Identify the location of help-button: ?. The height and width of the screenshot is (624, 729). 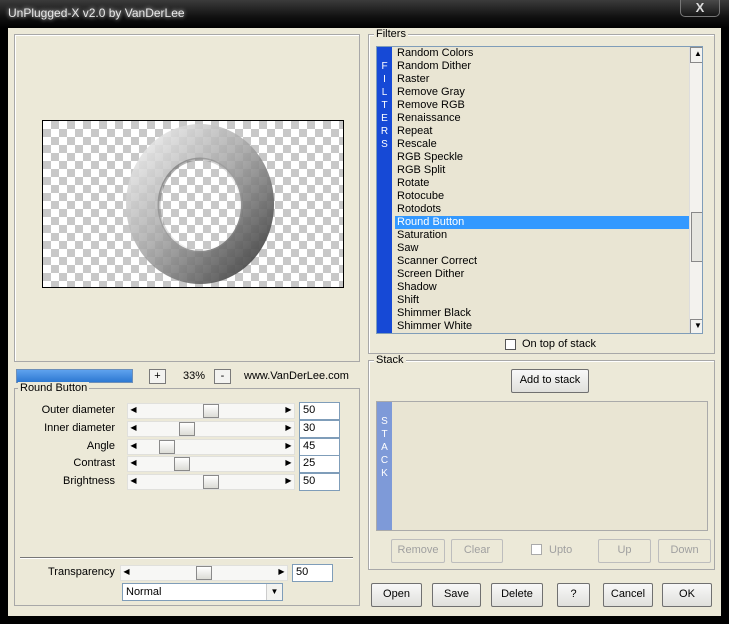
(573, 595).